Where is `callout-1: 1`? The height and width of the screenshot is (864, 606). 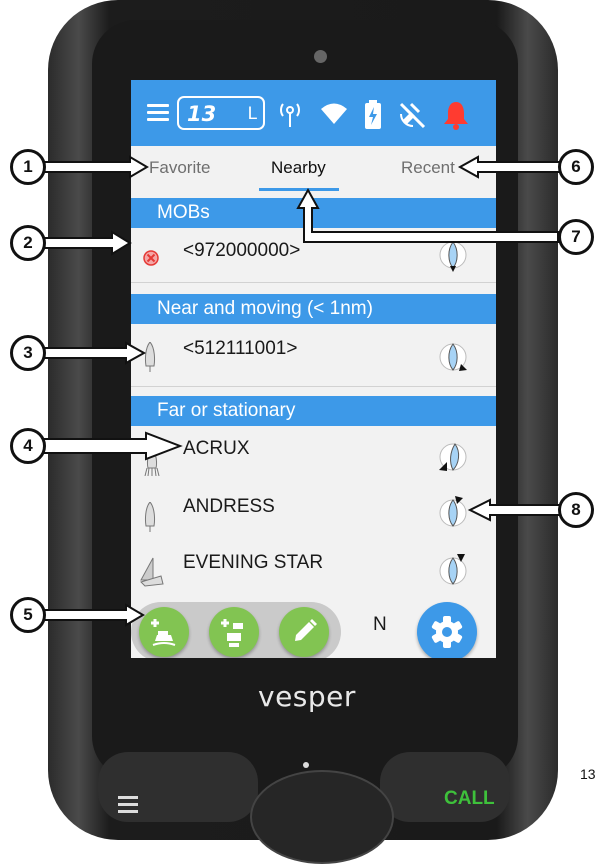
callout-1: 1 is located at coordinates (28, 167).